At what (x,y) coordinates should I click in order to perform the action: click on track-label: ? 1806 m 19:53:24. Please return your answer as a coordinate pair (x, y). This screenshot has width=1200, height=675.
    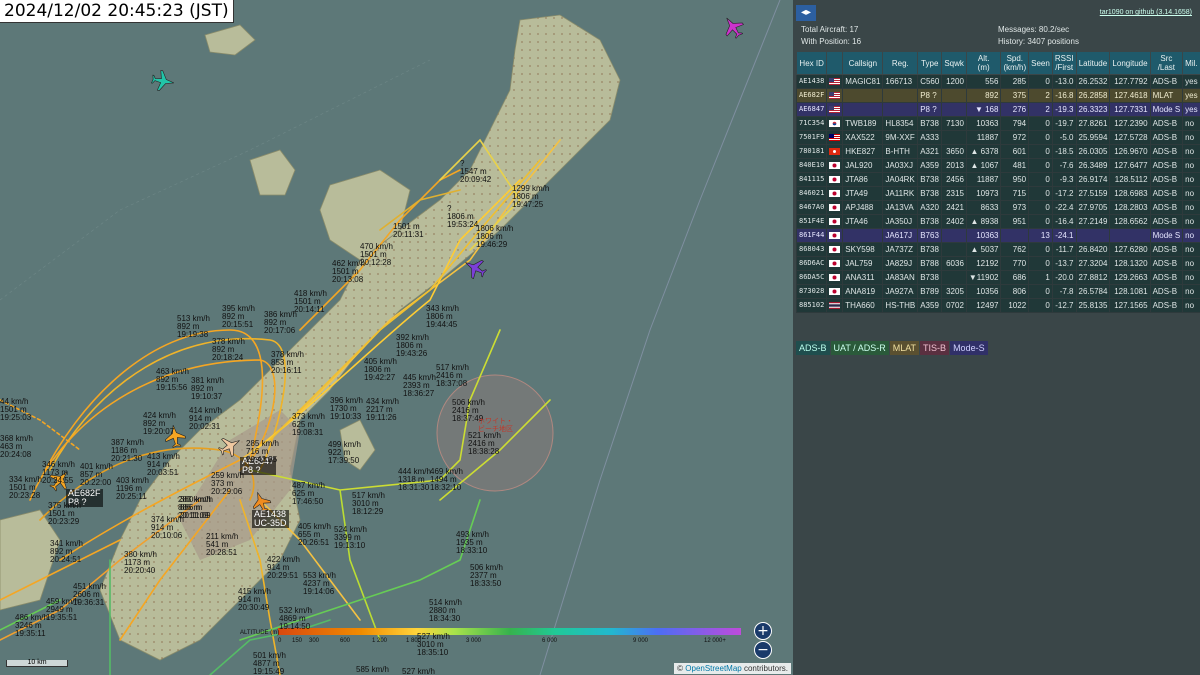
    Looking at the image, I should click on (463, 216).